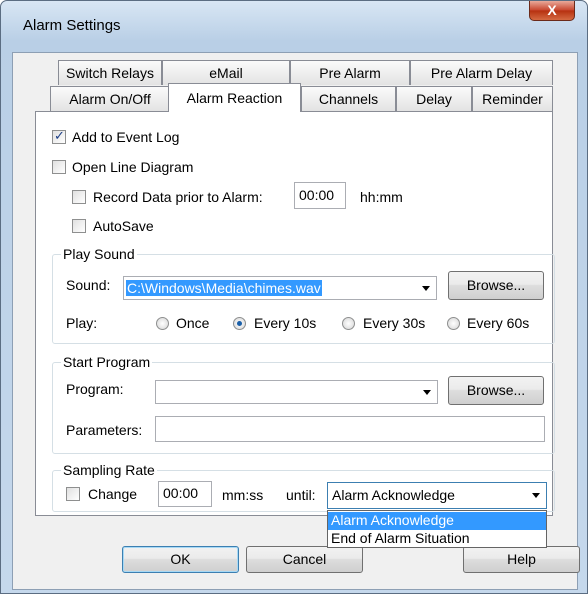 The width and height of the screenshot is (588, 594). Describe the element at coordinates (224, 288) in the screenshot. I see `sound-value: C:\Windows\Media\chimes.wav` at that location.